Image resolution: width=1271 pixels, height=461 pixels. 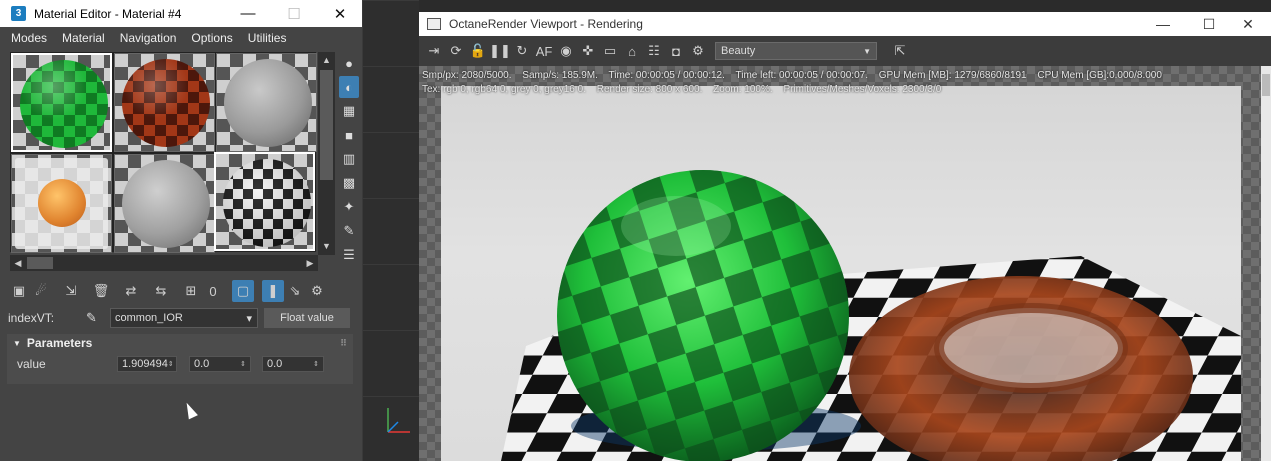 What do you see at coordinates (18, 263) in the screenshot?
I see `scroll-left-arrow-icon: ◀` at bounding box center [18, 263].